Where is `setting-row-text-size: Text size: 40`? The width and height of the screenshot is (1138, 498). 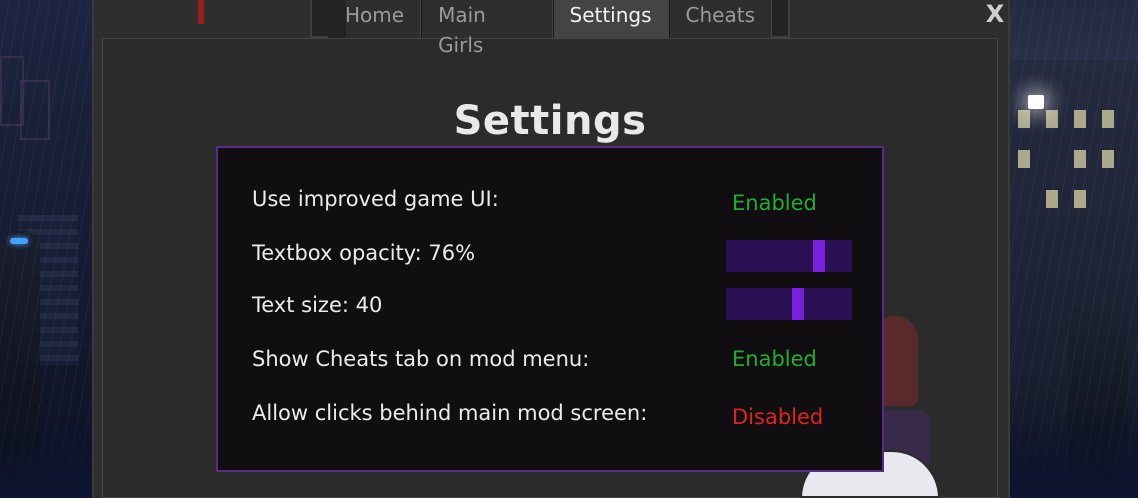 setting-row-text-size: Text size: 40 is located at coordinates (552, 305).